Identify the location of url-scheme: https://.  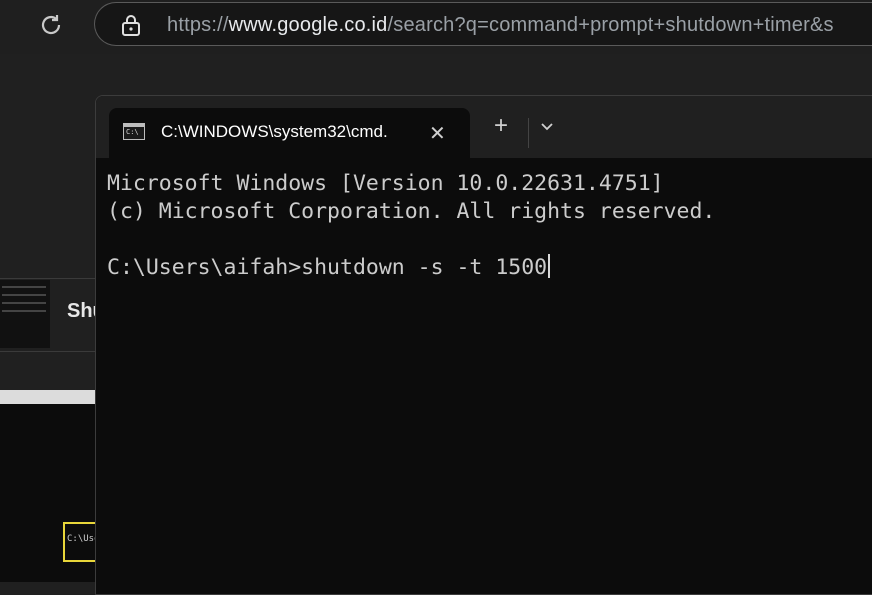
(198, 25).